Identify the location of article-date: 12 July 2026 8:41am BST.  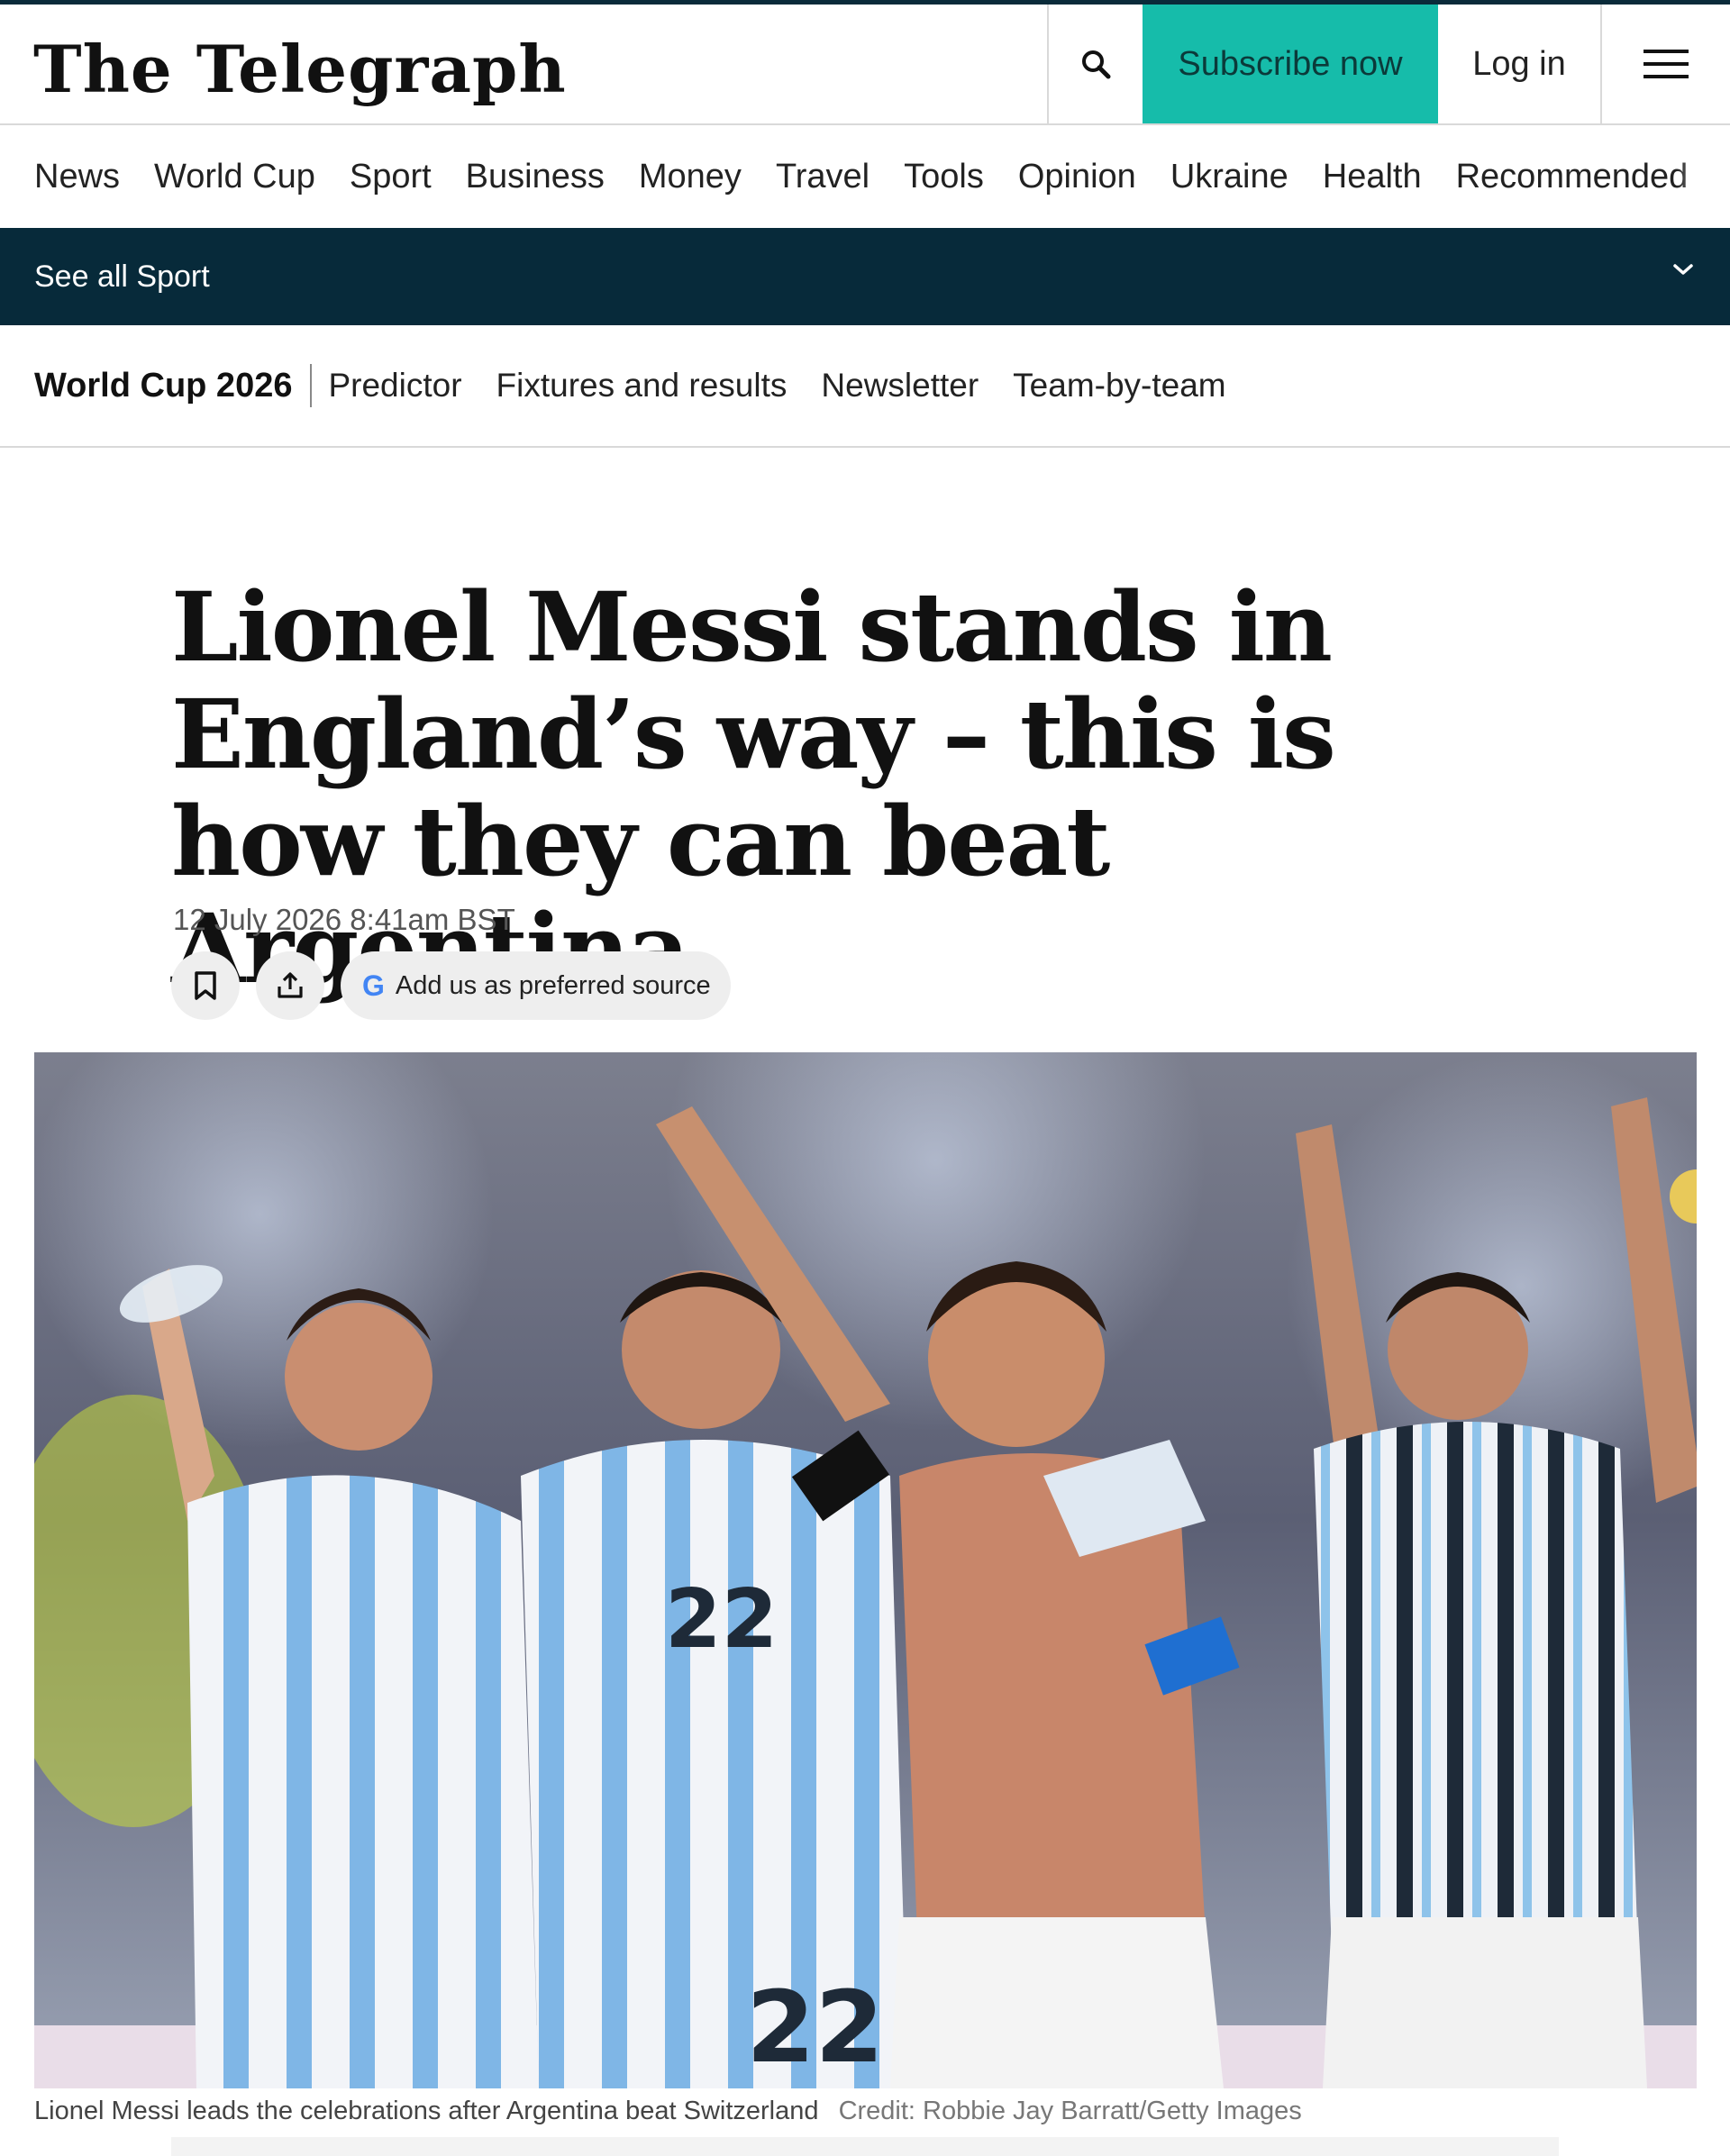
(344, 919).